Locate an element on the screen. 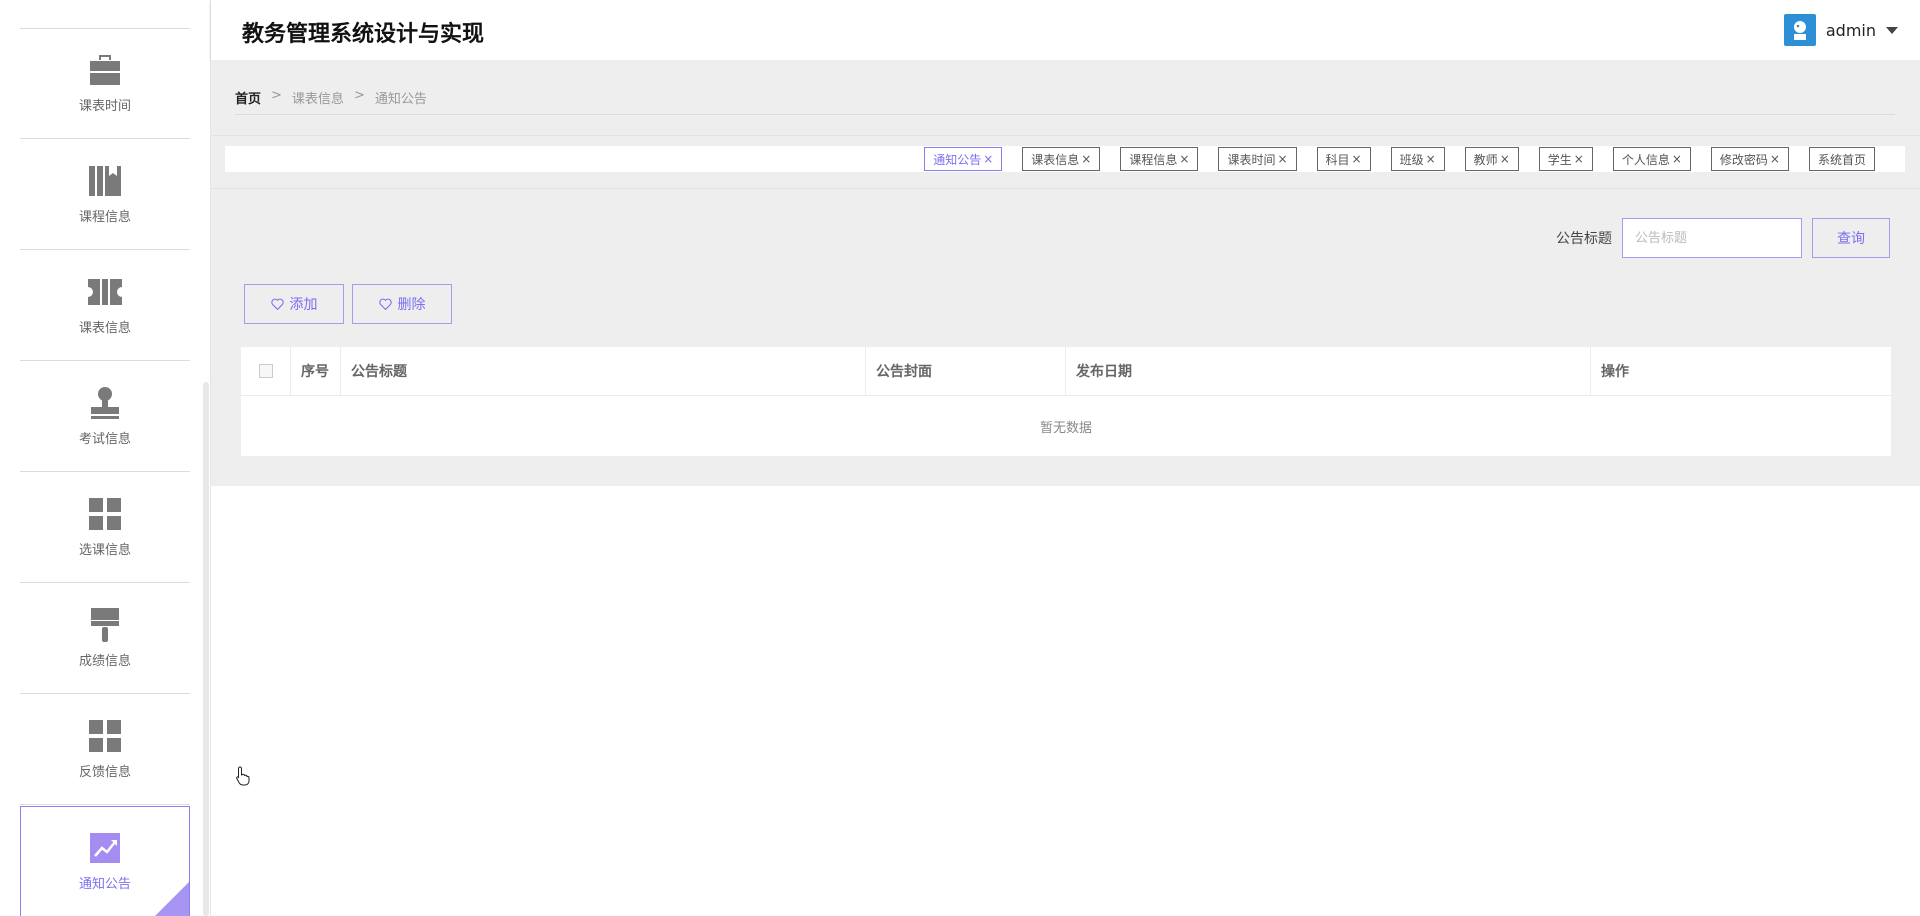 The image size is (1920, 916). search-form: 公告标题 查询 is located at coordinates (1723, 238).